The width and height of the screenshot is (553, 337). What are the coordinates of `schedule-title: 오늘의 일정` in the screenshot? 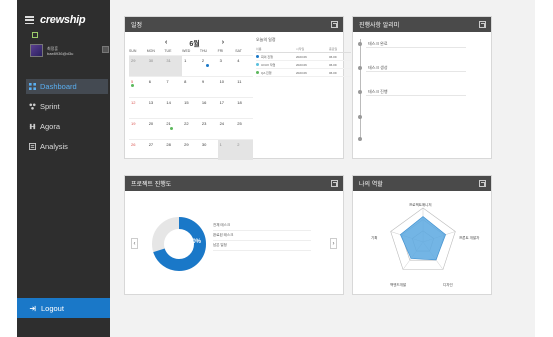 It's located at (266, 39).